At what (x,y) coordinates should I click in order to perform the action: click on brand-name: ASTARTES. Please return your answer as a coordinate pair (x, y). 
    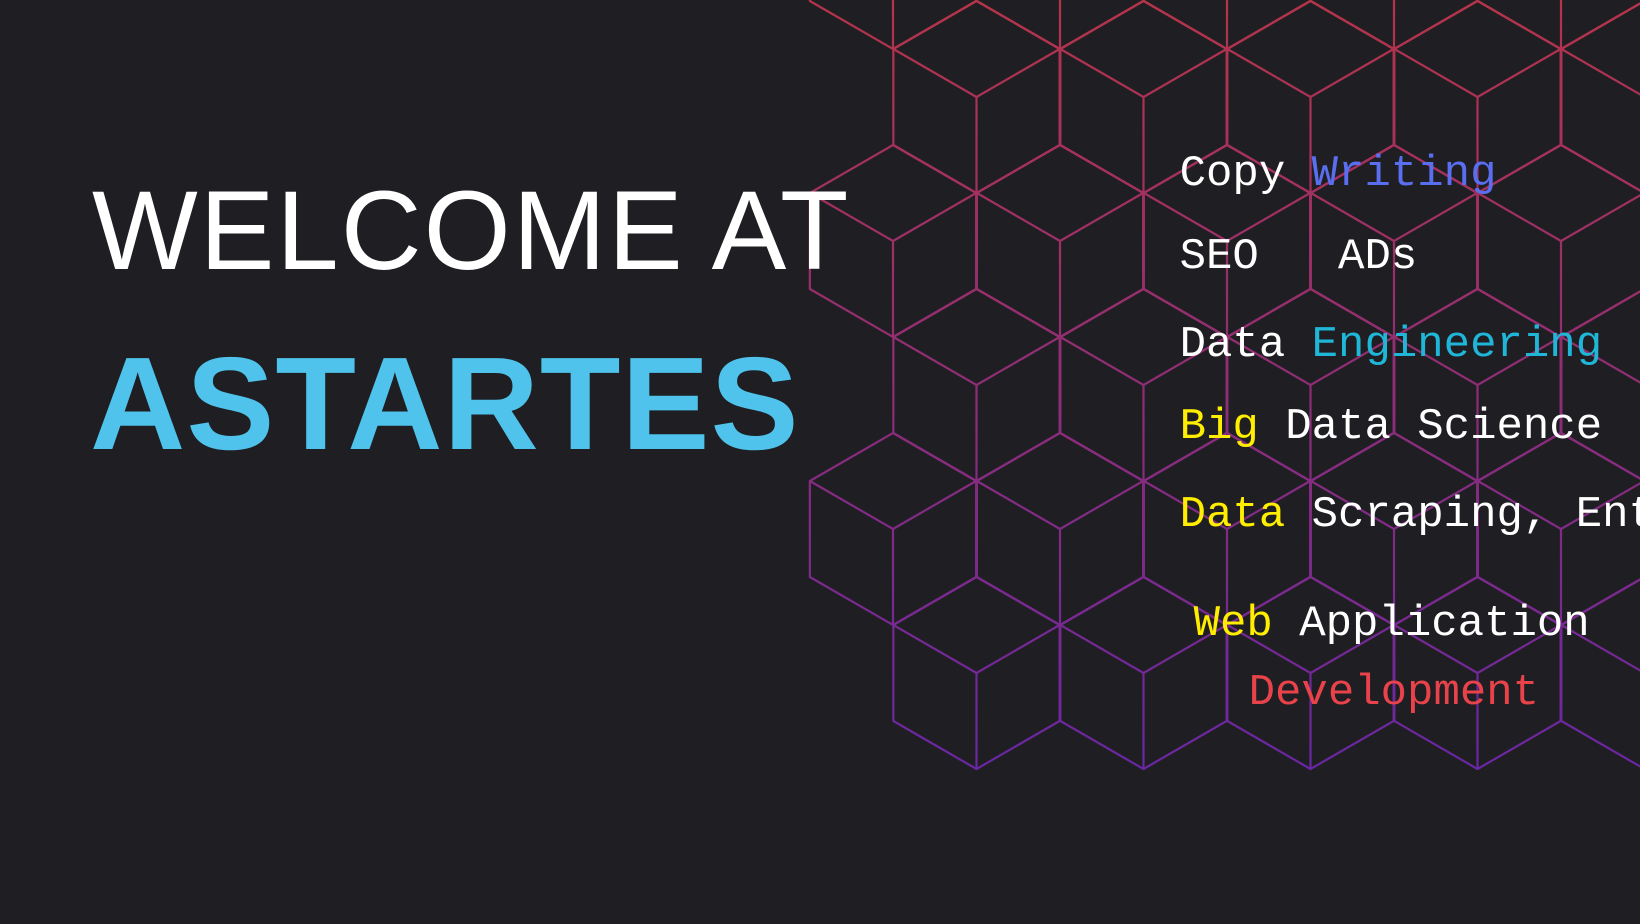
    Looking at the image, I should click on (445, 403).